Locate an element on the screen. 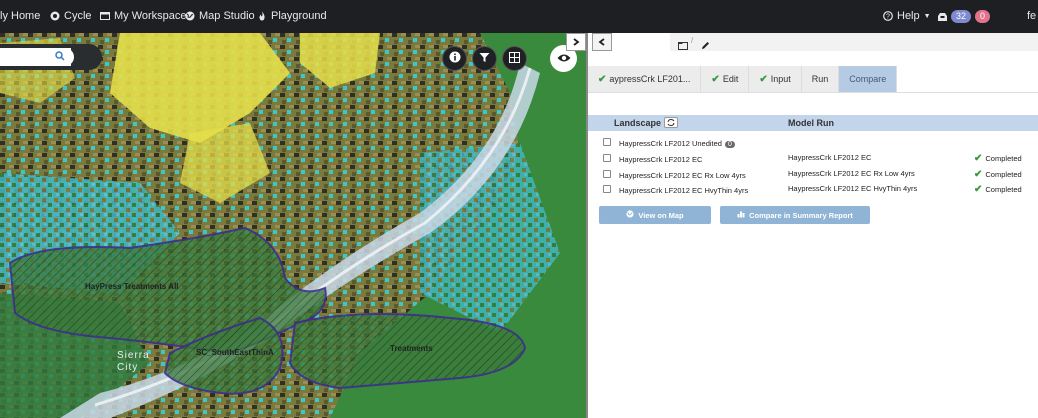 The image size is (1038, 418). nav-playground-label: Playground is located at coordinates (299, 16).